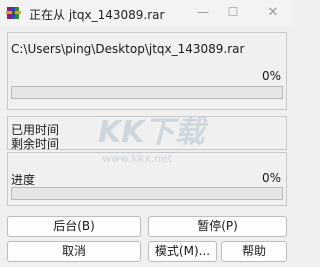 The height and width of the screenshot is (267, 320). Describe the element at coordinates (273, 13) in the screenshot. I see `close-icon: ✕` at that location.